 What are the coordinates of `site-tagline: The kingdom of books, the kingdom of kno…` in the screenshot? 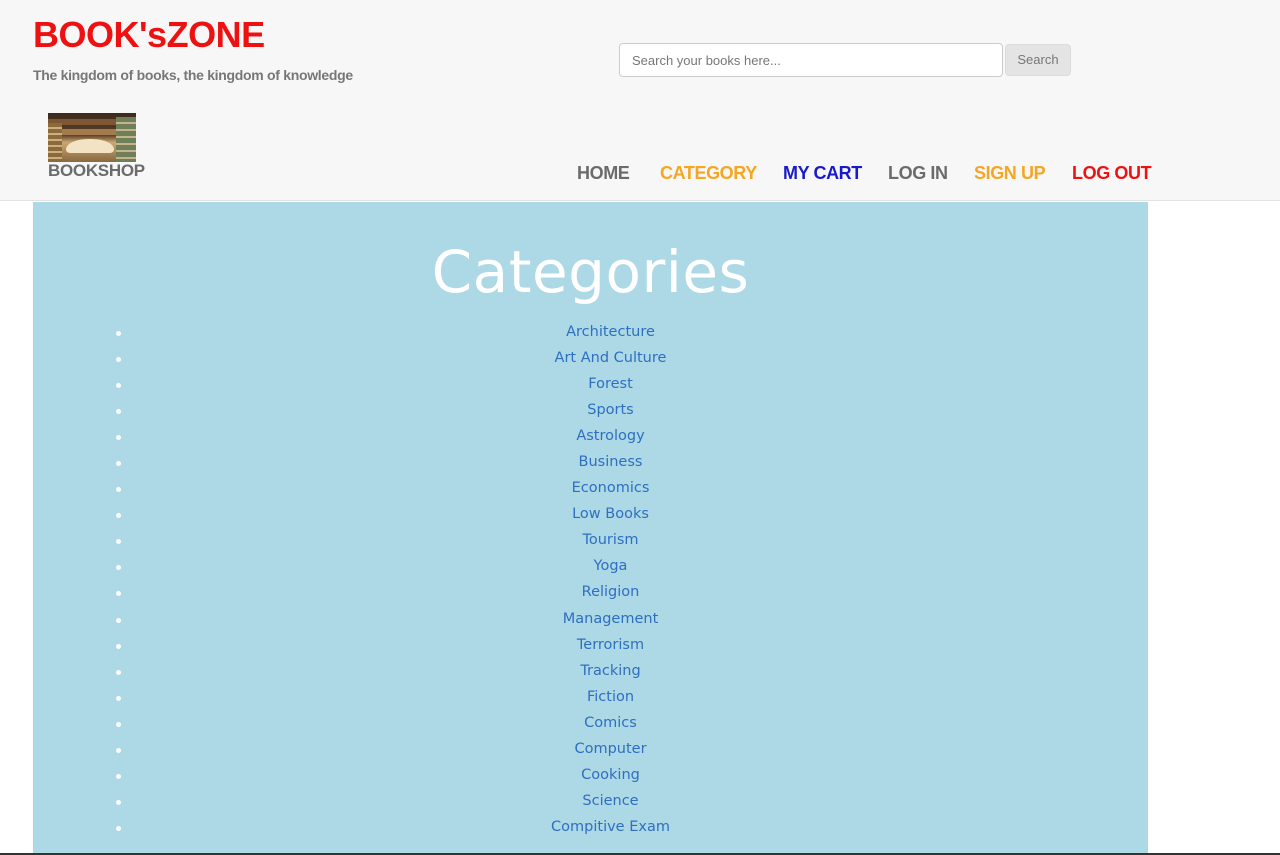 It's located at (193, 75).